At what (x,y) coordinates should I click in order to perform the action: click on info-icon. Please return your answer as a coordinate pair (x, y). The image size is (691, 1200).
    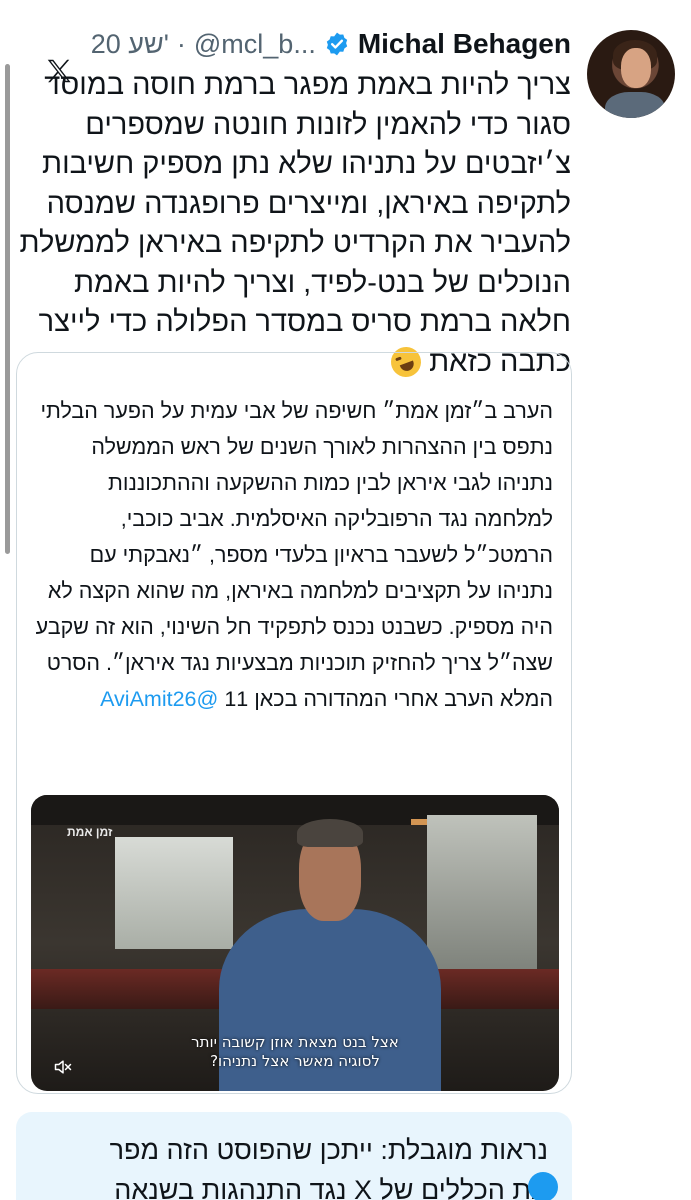
    Looking at the image, I should click on (543, 1186).